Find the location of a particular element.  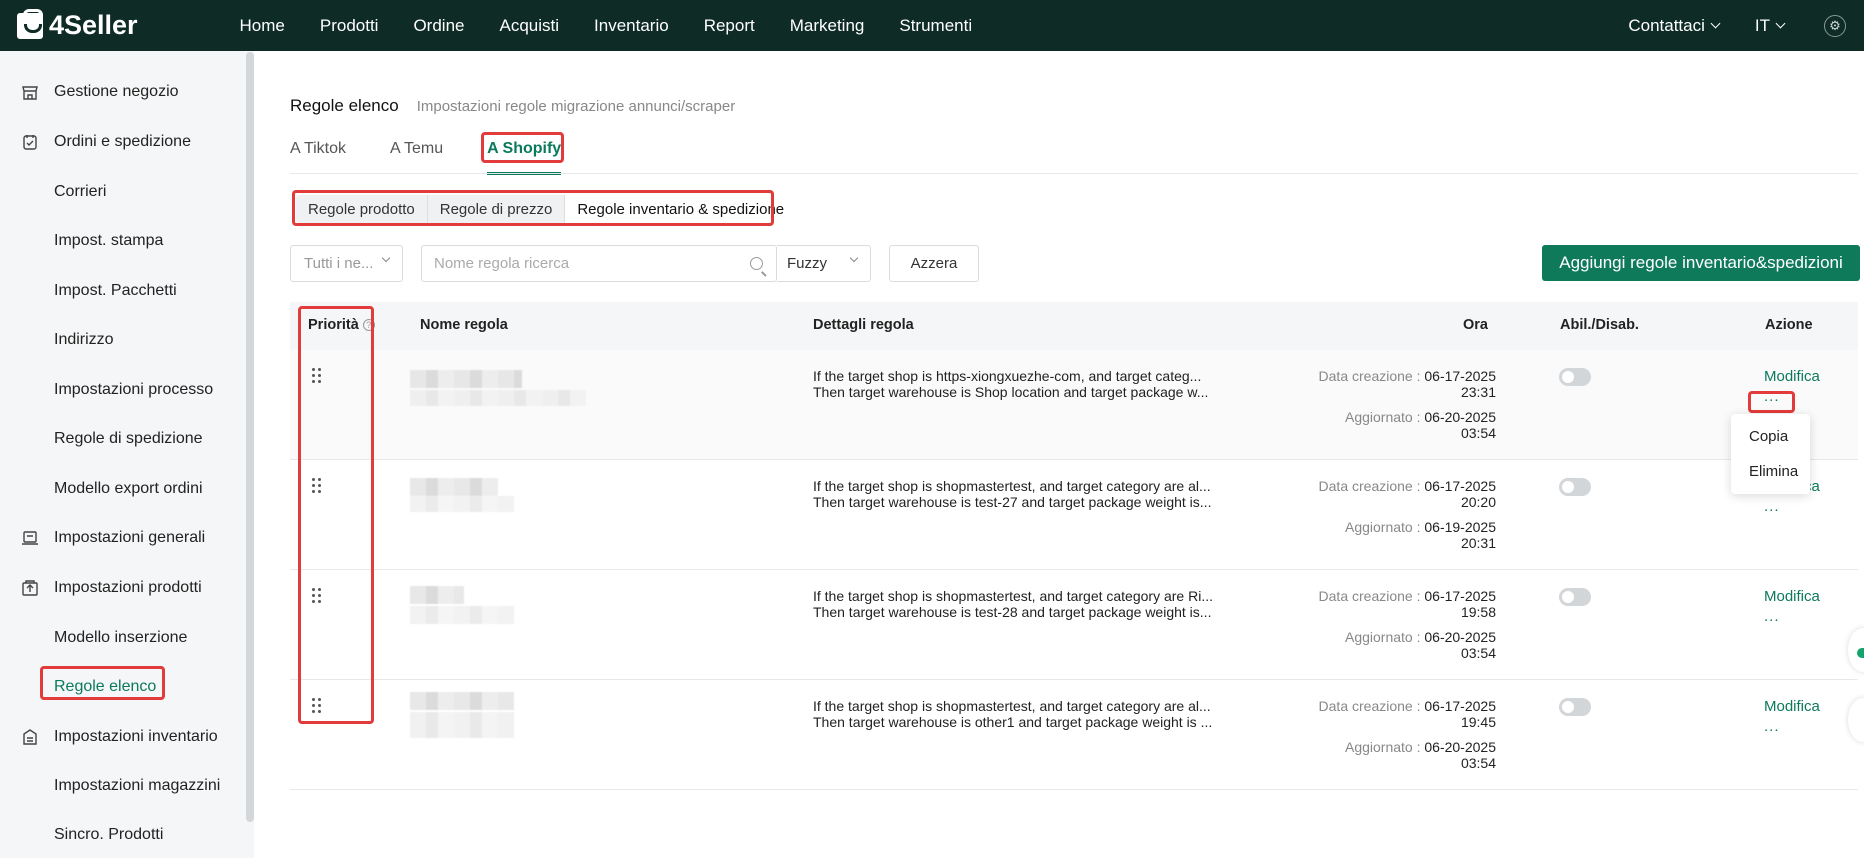

header-time: Ora is located at coordinates (1475, 325).